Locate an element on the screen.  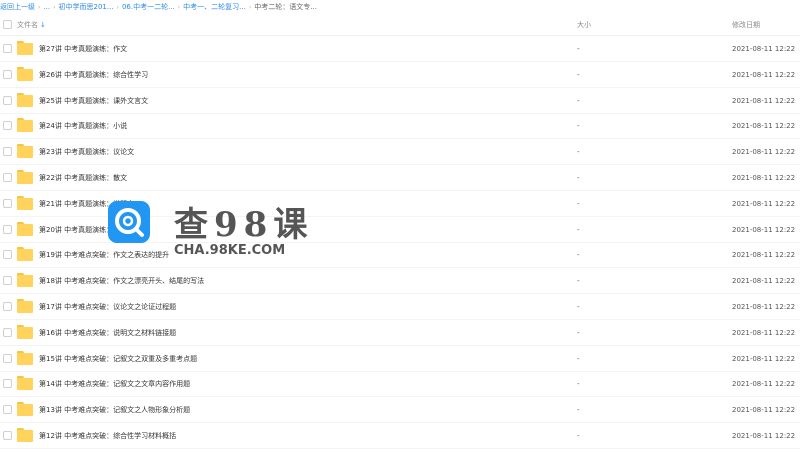
select-all-checkbox is located at coordinates (7, 24).